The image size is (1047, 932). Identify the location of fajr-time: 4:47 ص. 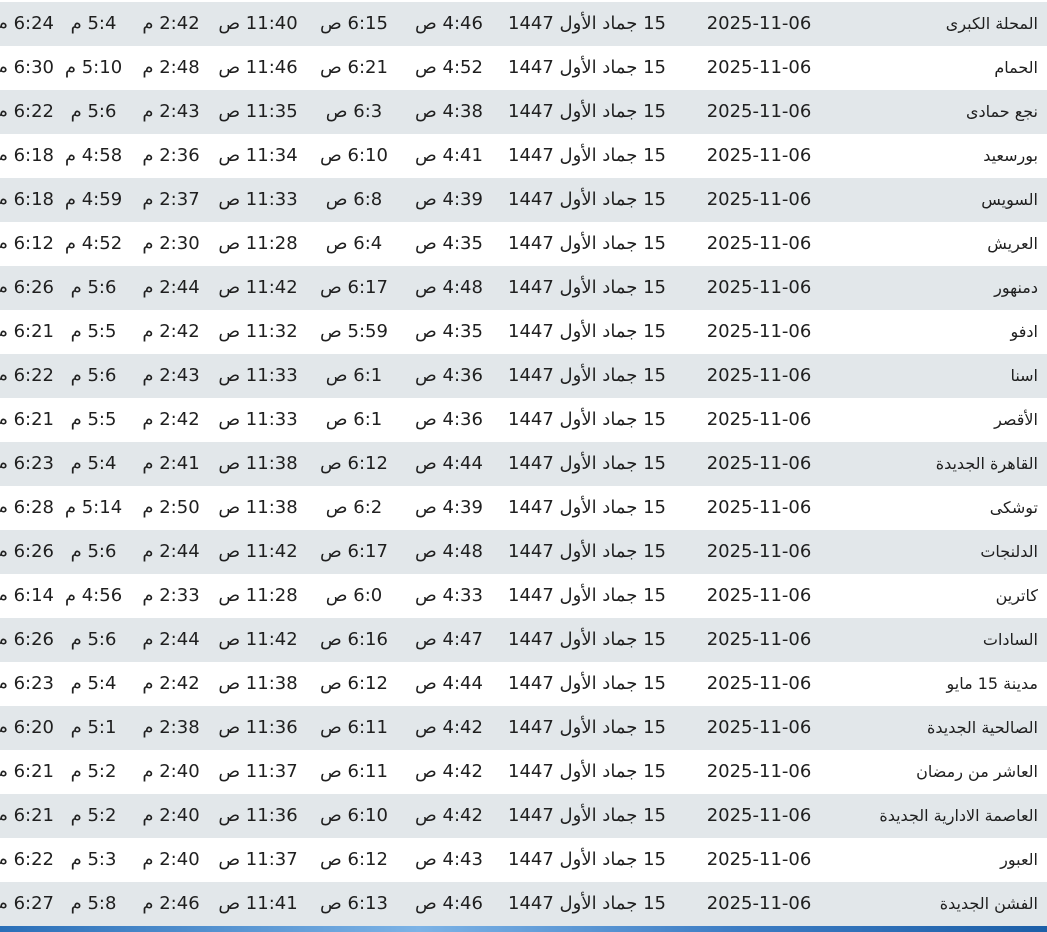
(449, 639).